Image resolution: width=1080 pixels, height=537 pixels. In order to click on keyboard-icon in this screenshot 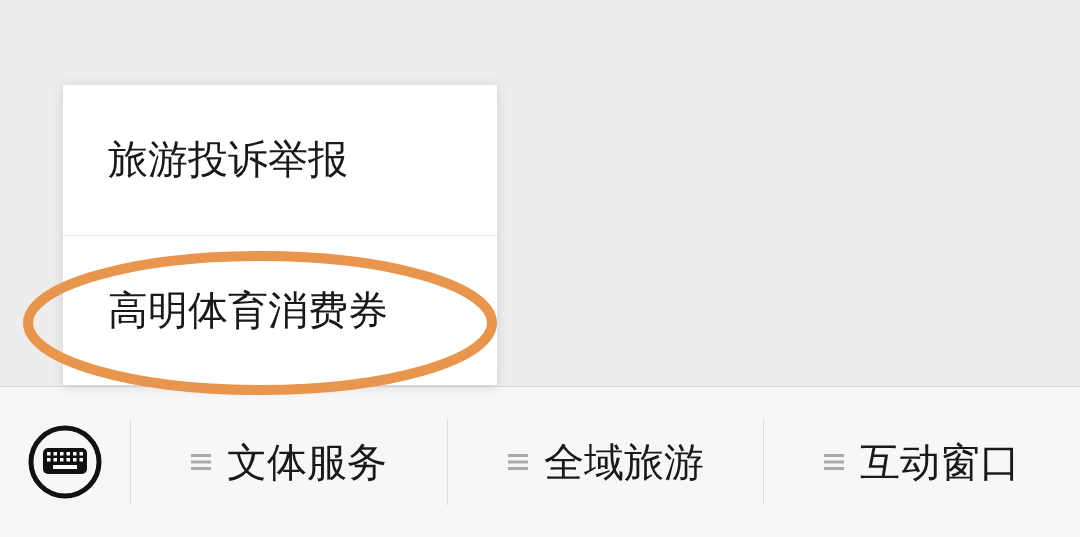, I will do `click(65, 462)`.